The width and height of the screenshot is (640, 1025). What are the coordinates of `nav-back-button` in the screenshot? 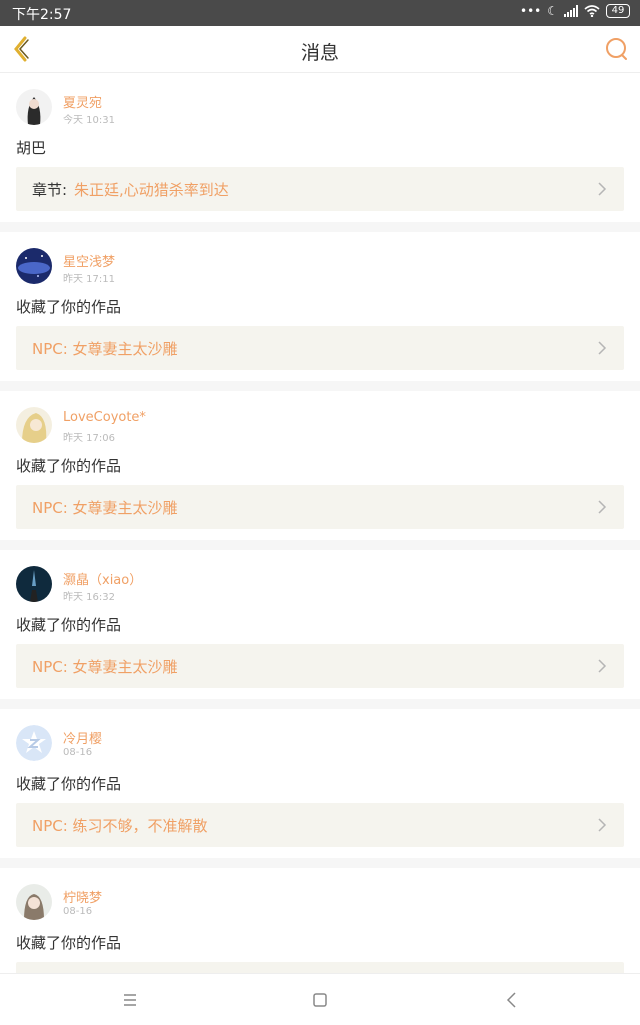 It's located at (512, 1000).